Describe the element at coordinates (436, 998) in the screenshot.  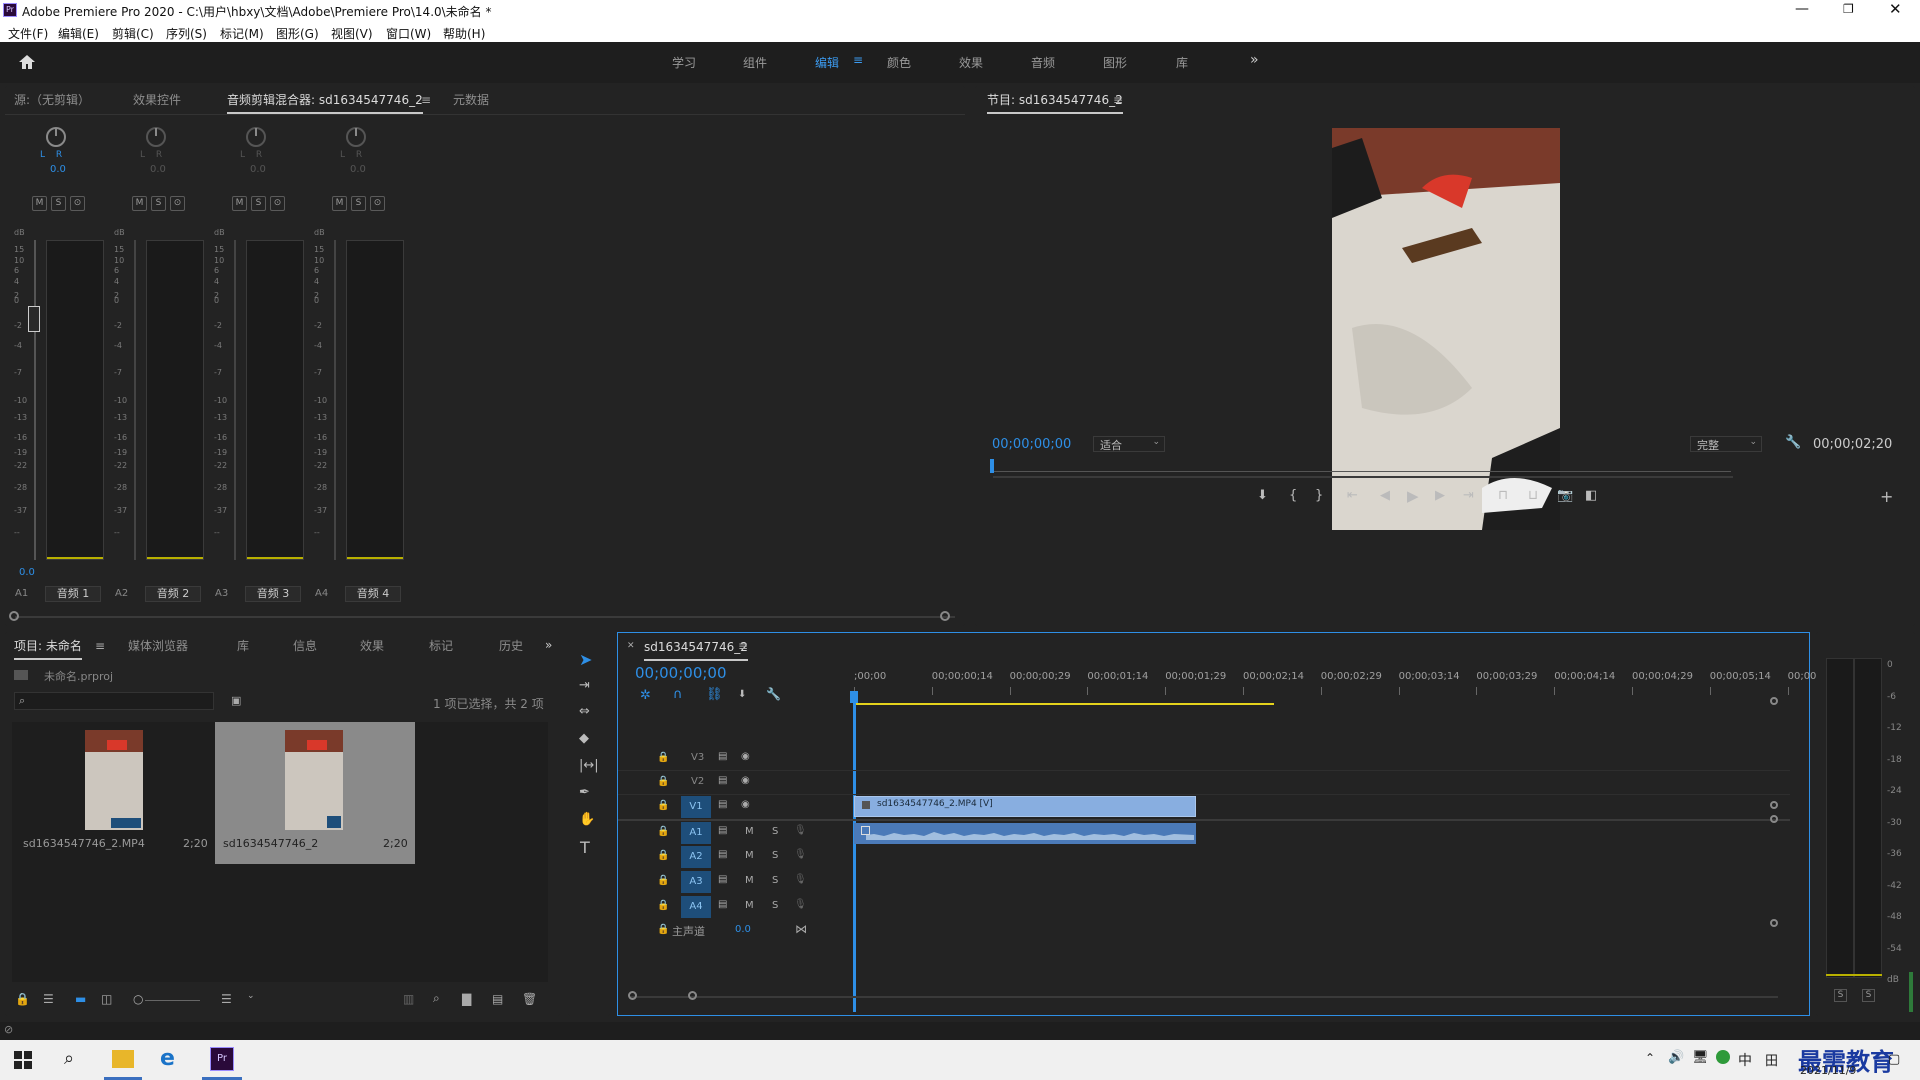
I see `find-icon: ⌕` at that location.